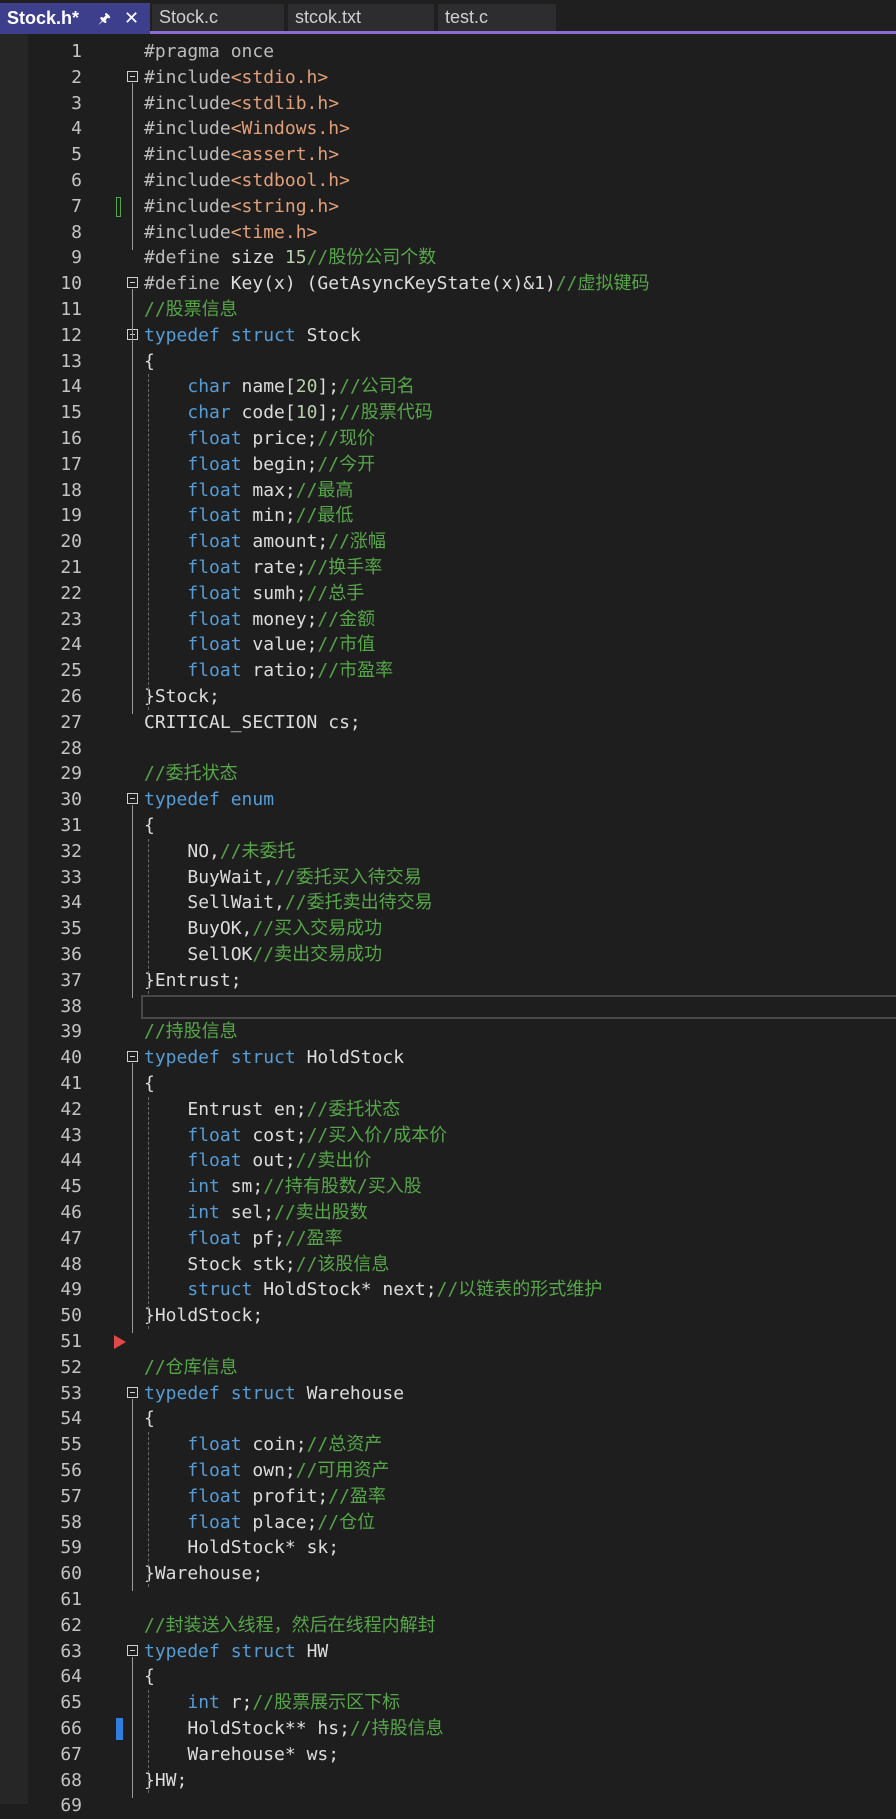  Describe the element at coordinates (71, 284) in the screenshot. I see `line-number: 10` at that location.